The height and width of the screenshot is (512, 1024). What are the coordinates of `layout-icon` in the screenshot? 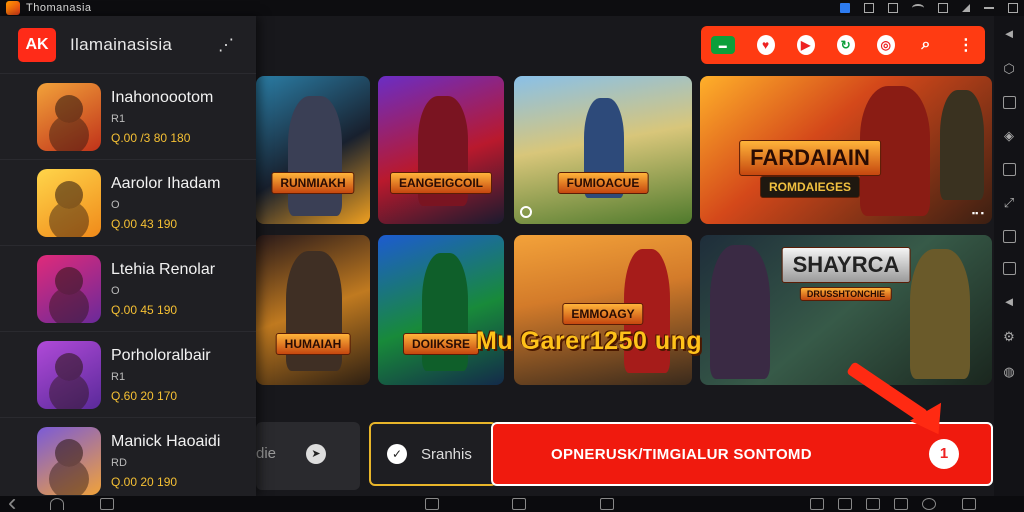 It's located at (1009, 169).